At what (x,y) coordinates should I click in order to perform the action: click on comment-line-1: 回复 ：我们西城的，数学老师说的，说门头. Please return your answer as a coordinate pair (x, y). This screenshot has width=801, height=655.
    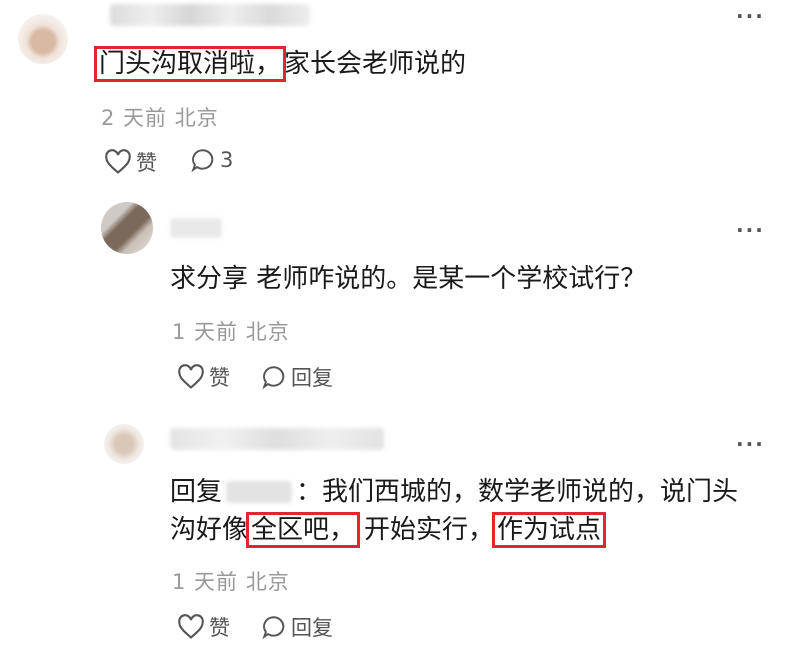
    Looking at the image, I should click on (470, 492).